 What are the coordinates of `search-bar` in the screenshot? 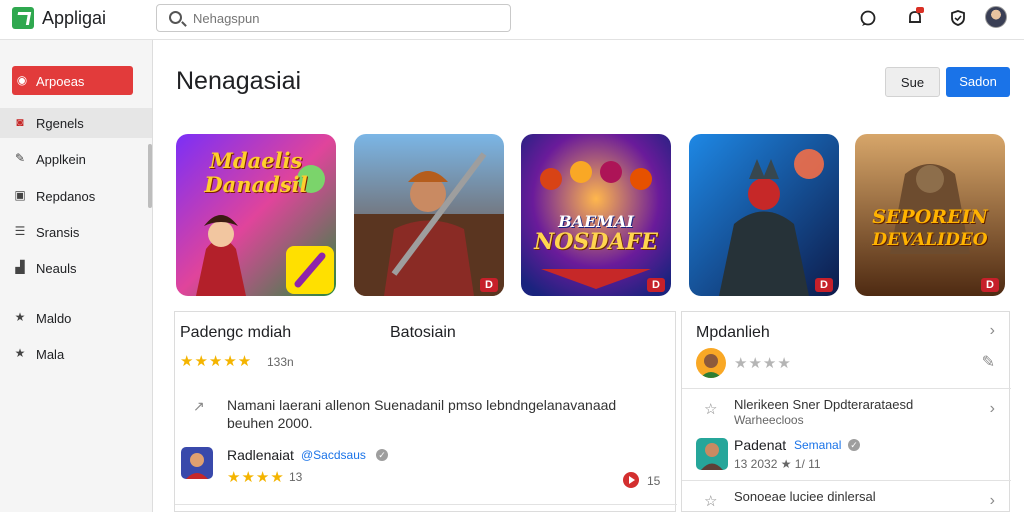 It's located at (333, 18).